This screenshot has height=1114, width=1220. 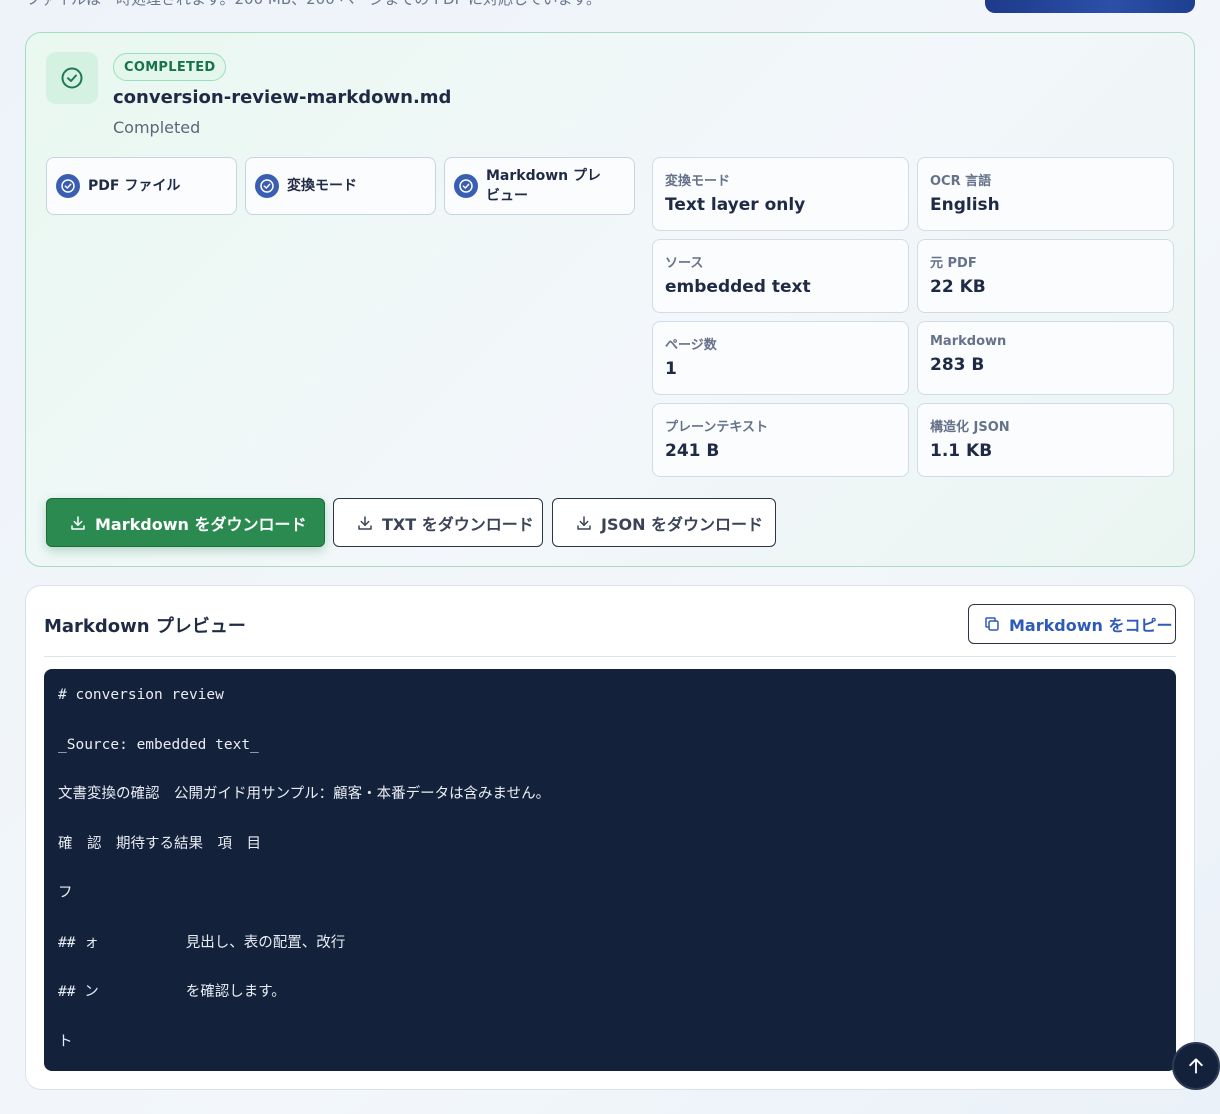 I want to click on stat-label: ページ数, so click(x=691, y=345).